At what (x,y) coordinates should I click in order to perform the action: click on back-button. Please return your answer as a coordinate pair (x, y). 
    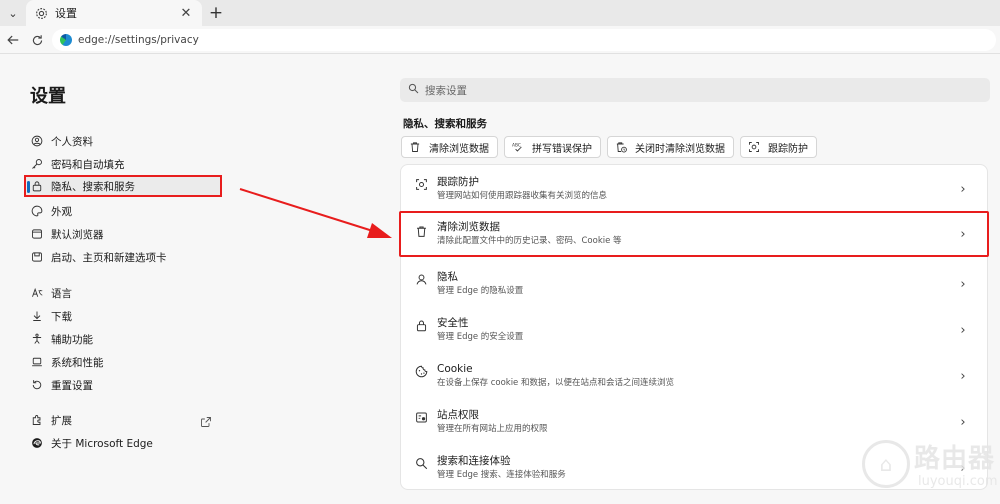
    Looking at the image, I should click on (13, 40).